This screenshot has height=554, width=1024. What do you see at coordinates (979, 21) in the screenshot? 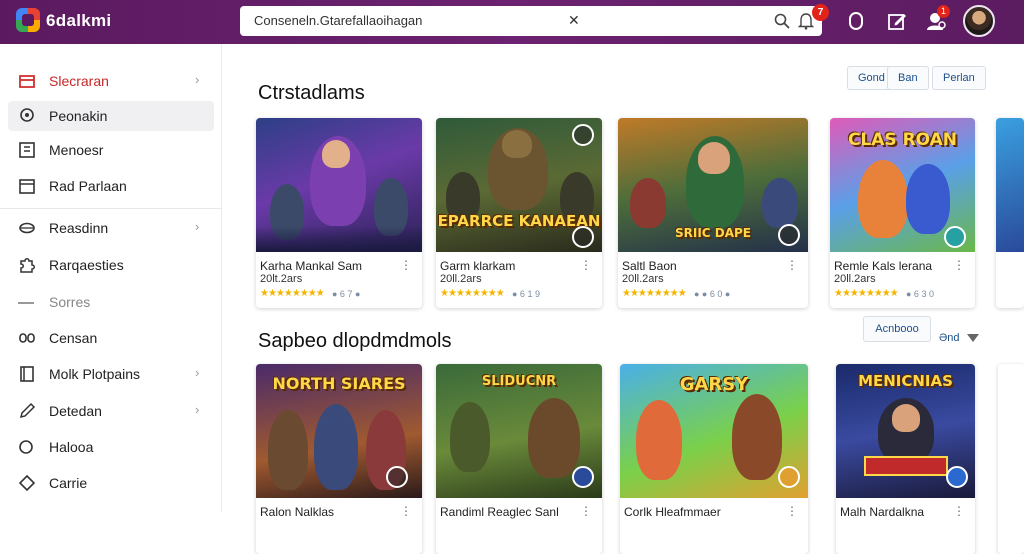
I see `avatar` at bounding box center [979, 21].